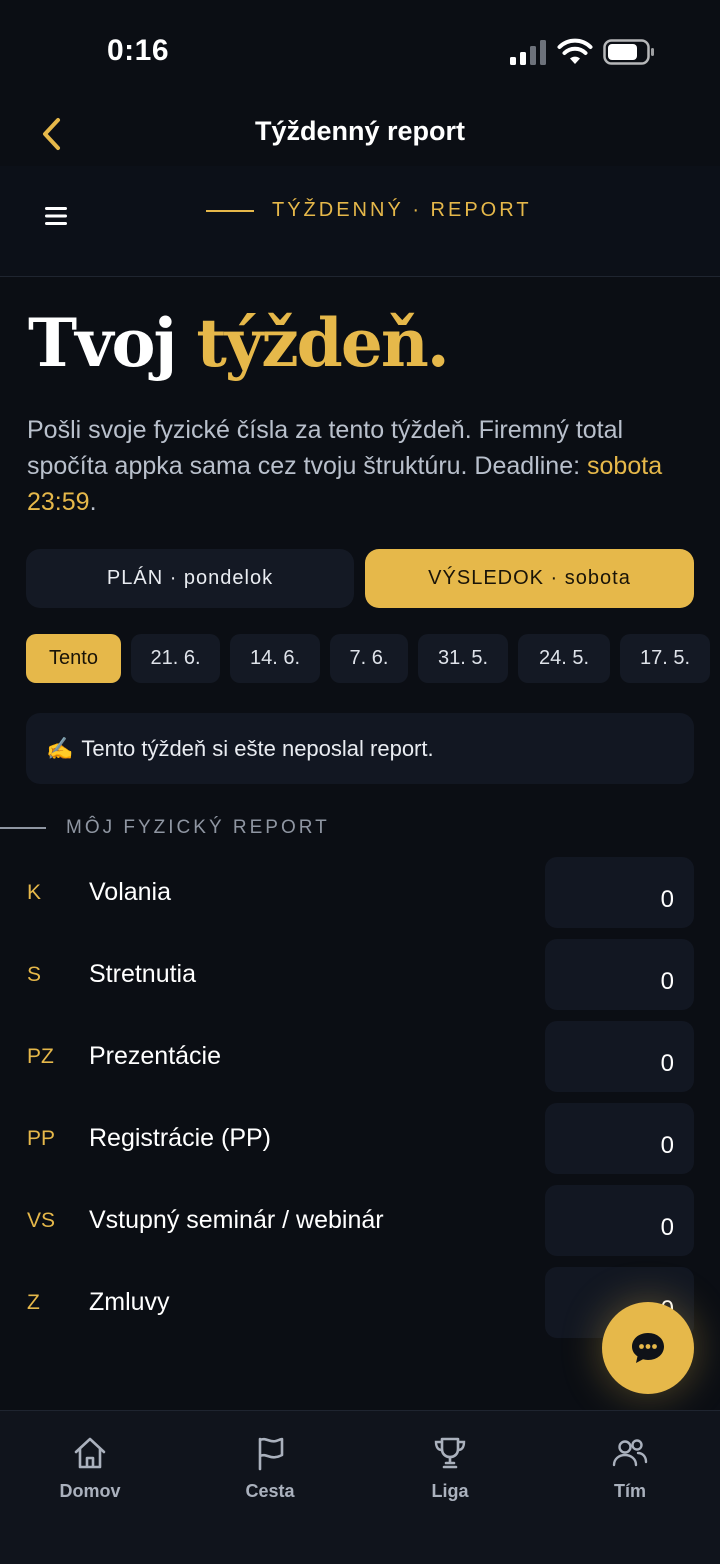  I want to click on week-chip: 14. 6., so click(275, 658).